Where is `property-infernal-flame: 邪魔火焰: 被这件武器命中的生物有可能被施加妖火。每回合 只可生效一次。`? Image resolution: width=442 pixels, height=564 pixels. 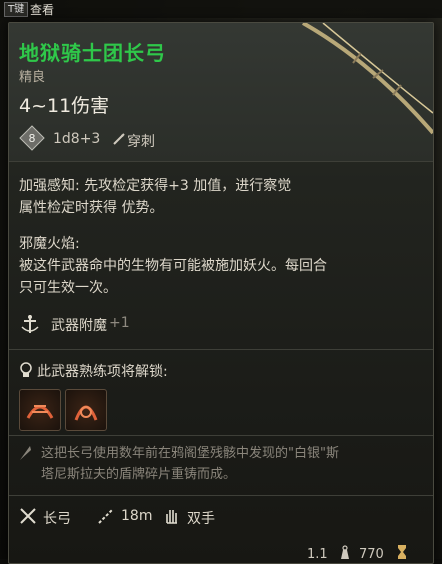 property-infernal-flame: 邪魔火焰: 被这件武器命中的生物有可能被施加妖火。每回合 只可生效一次。 is located at coordinates (219, 266).